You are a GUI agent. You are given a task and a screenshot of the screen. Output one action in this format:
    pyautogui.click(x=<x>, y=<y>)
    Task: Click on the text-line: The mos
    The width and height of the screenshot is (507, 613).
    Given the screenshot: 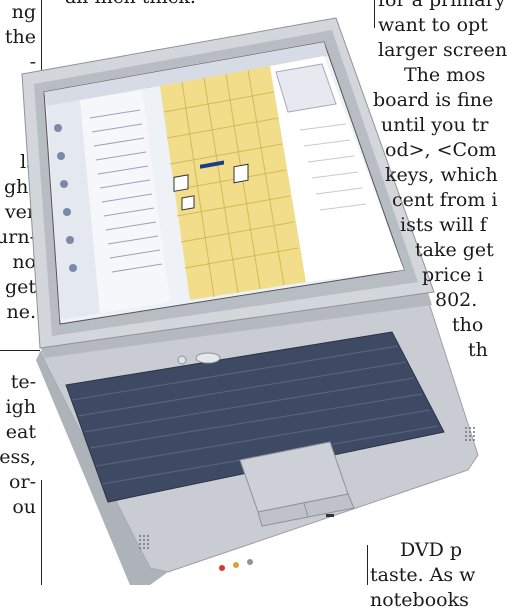 What is the action you would take?
    pyautogui.click(x=445, y=75)
    